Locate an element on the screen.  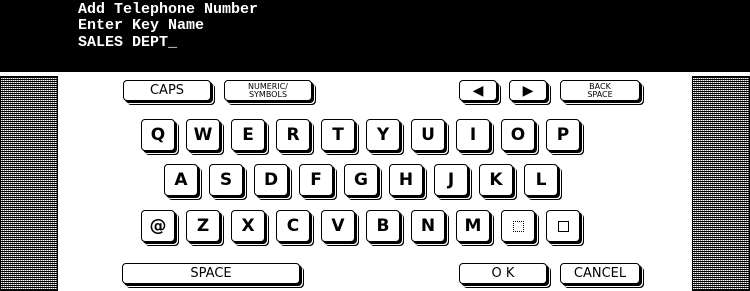
key-u-label: U is located at coordinates (428, 135).